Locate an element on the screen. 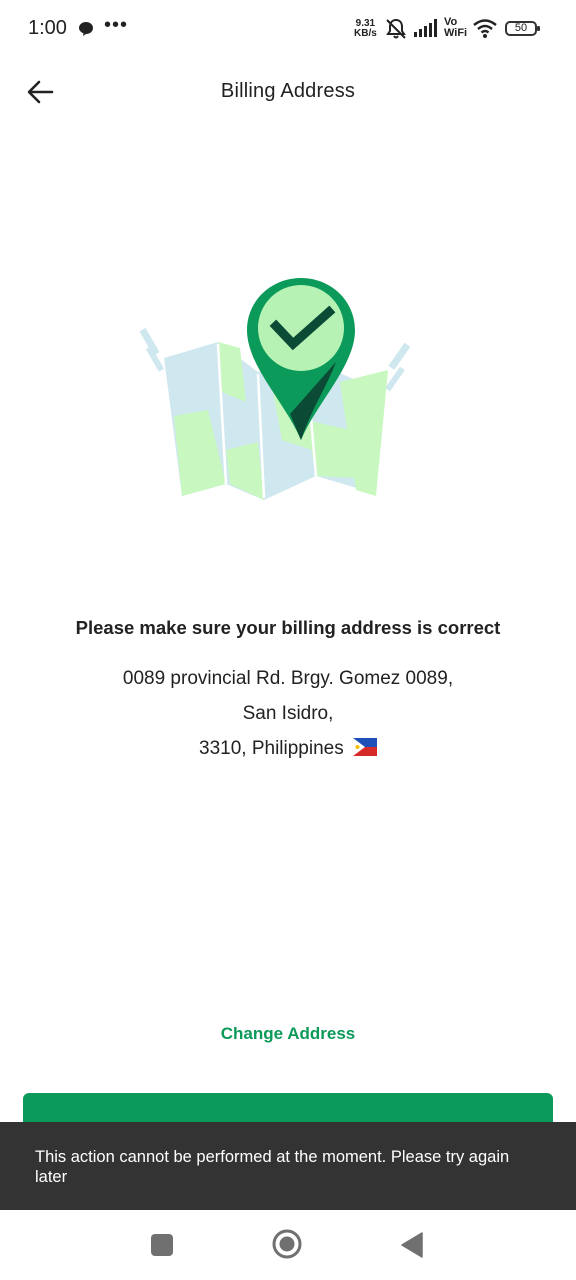  network-speed: 9.31 KB/s is located at coordinates (365, 29).